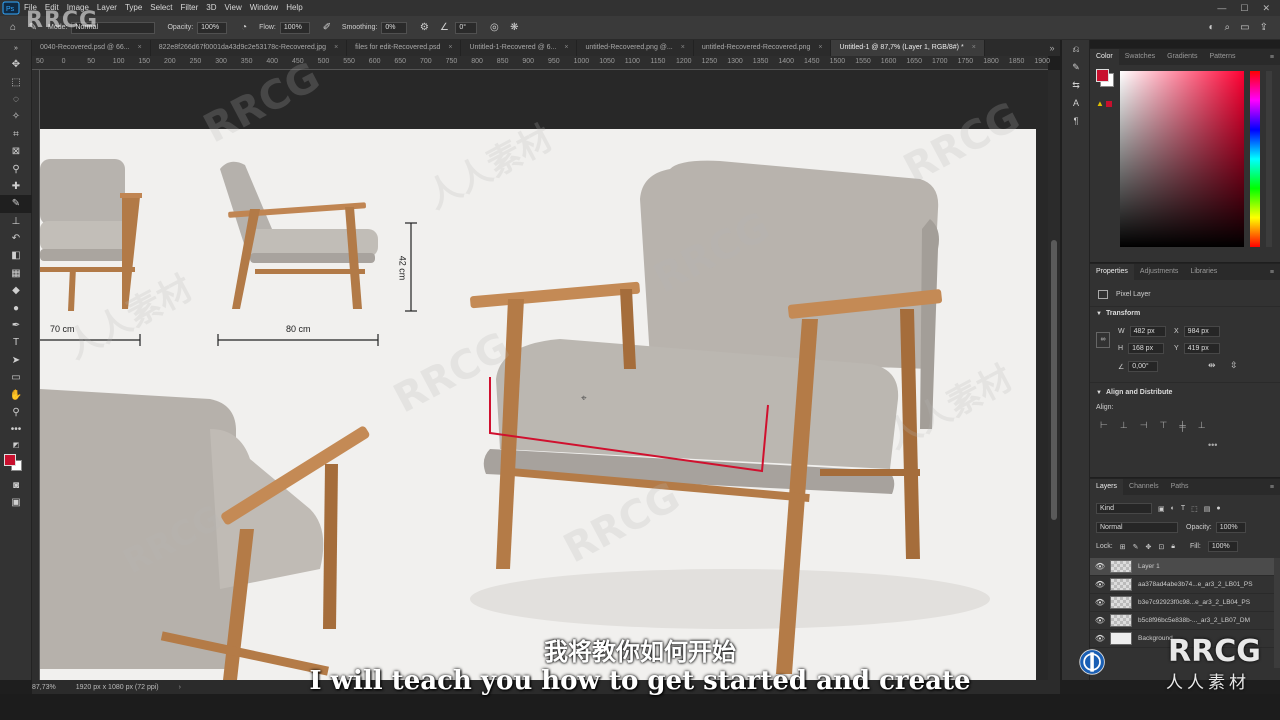 The image size is (1280, 720). Describe the element at coordinates (1230, 527) in the screenshot. I see `layer-opacity-field: 100%` at that location.